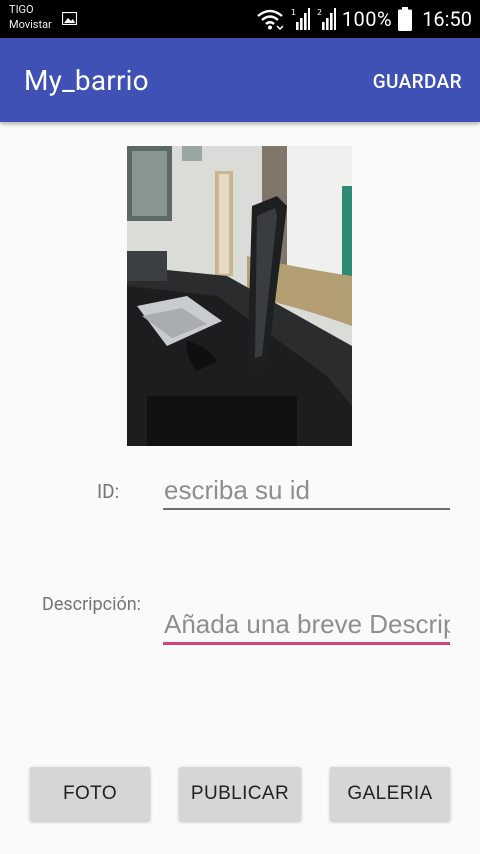 This screenshot has height=854, width=480. Describe the element at coordinates (390, 794) in the screenshot. I see `galeria-button: GALERIA` at that location.